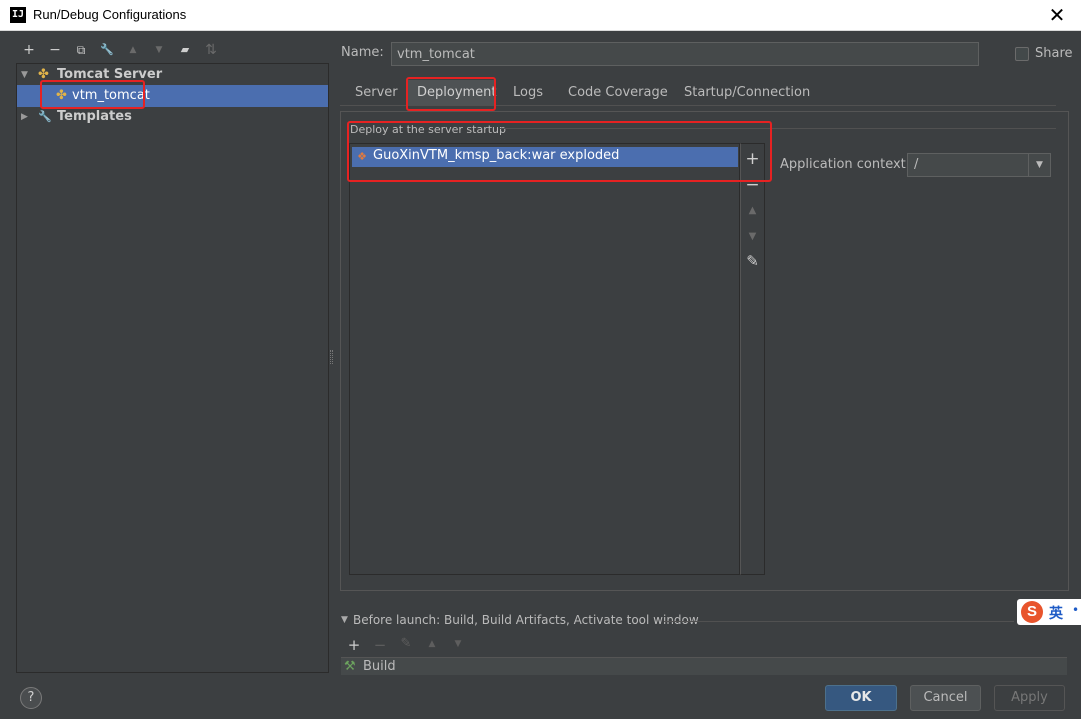  I want to click on apply-button: Apply, so click(1029, 698).